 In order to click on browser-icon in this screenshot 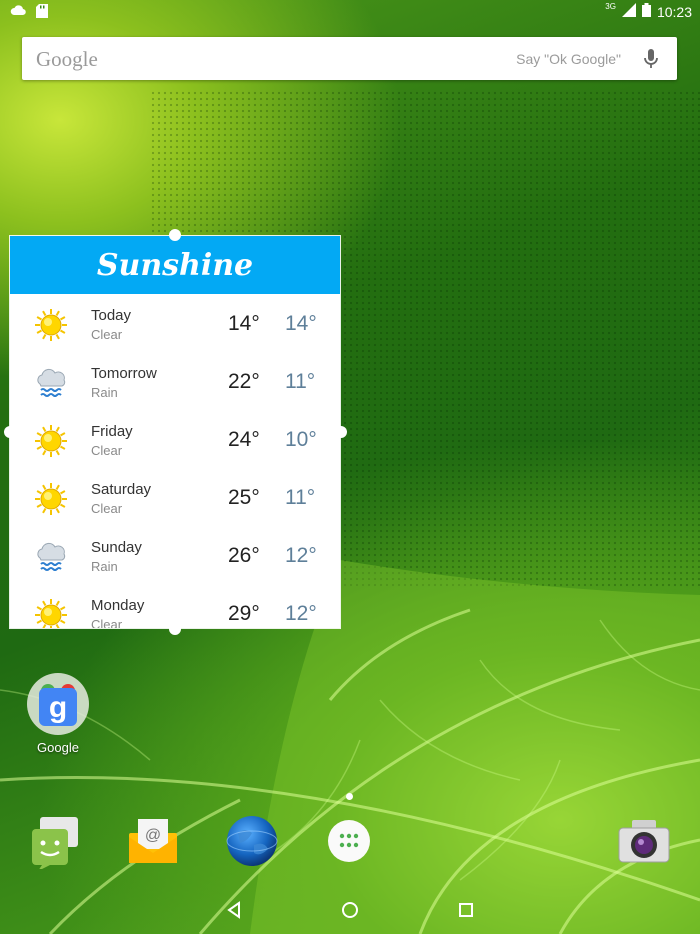, I will do `click(252, 841)`.